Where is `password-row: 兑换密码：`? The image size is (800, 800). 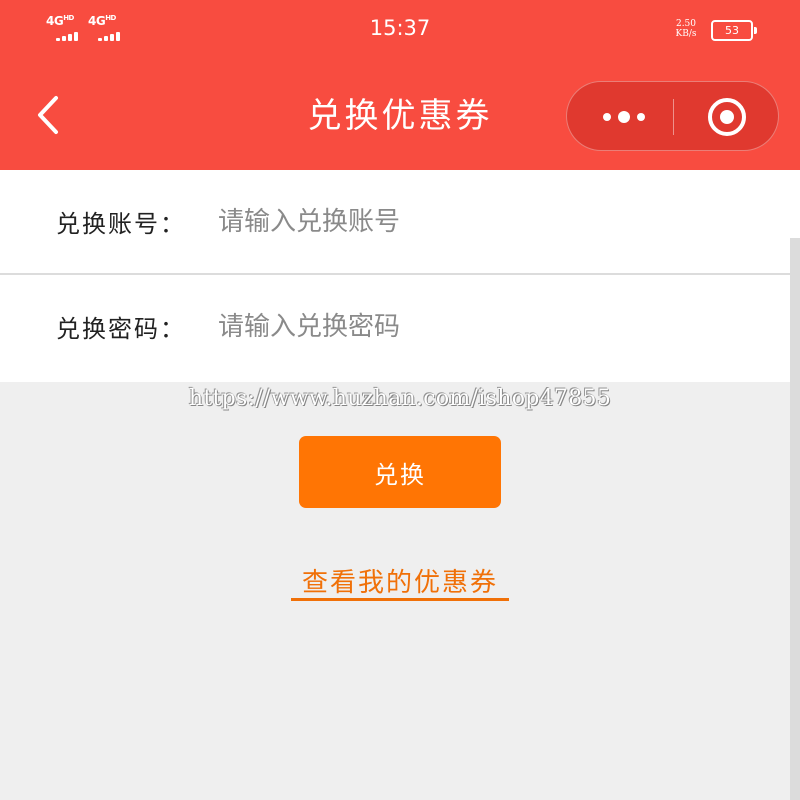 password-row: 兑换密码： is located at coordinates (400, 327).